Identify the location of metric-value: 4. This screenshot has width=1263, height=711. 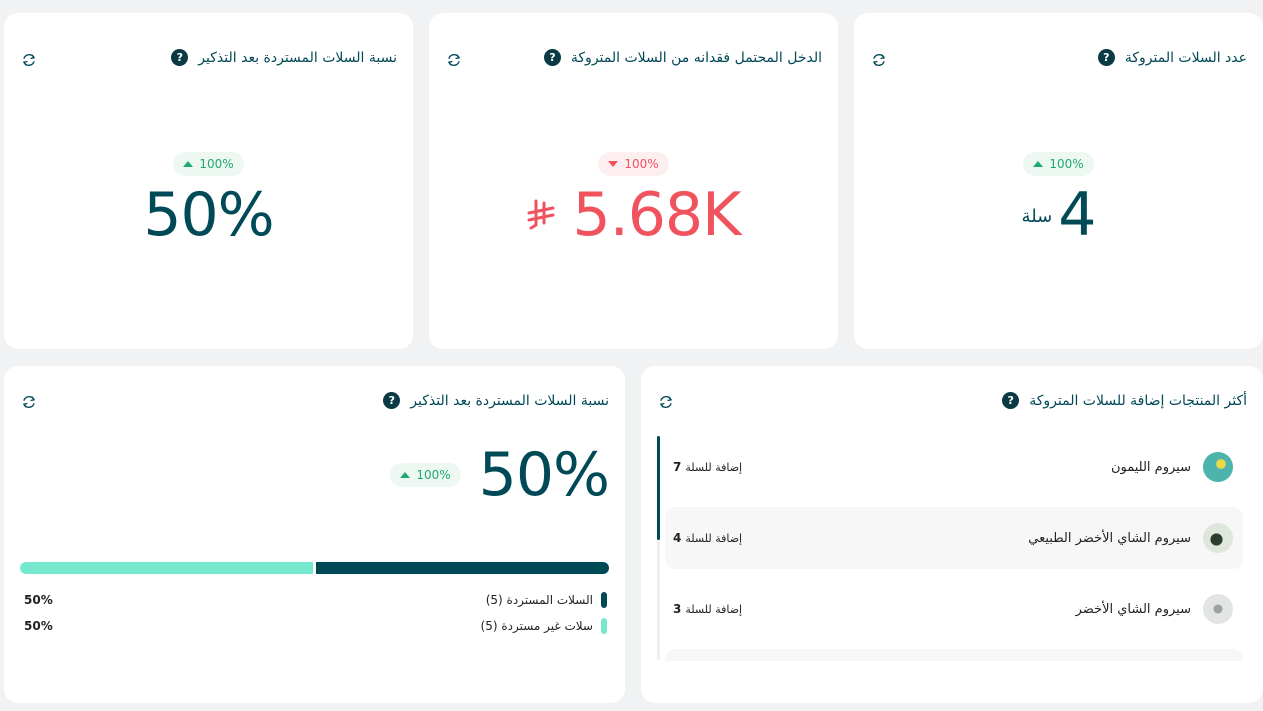
(1077, 215).